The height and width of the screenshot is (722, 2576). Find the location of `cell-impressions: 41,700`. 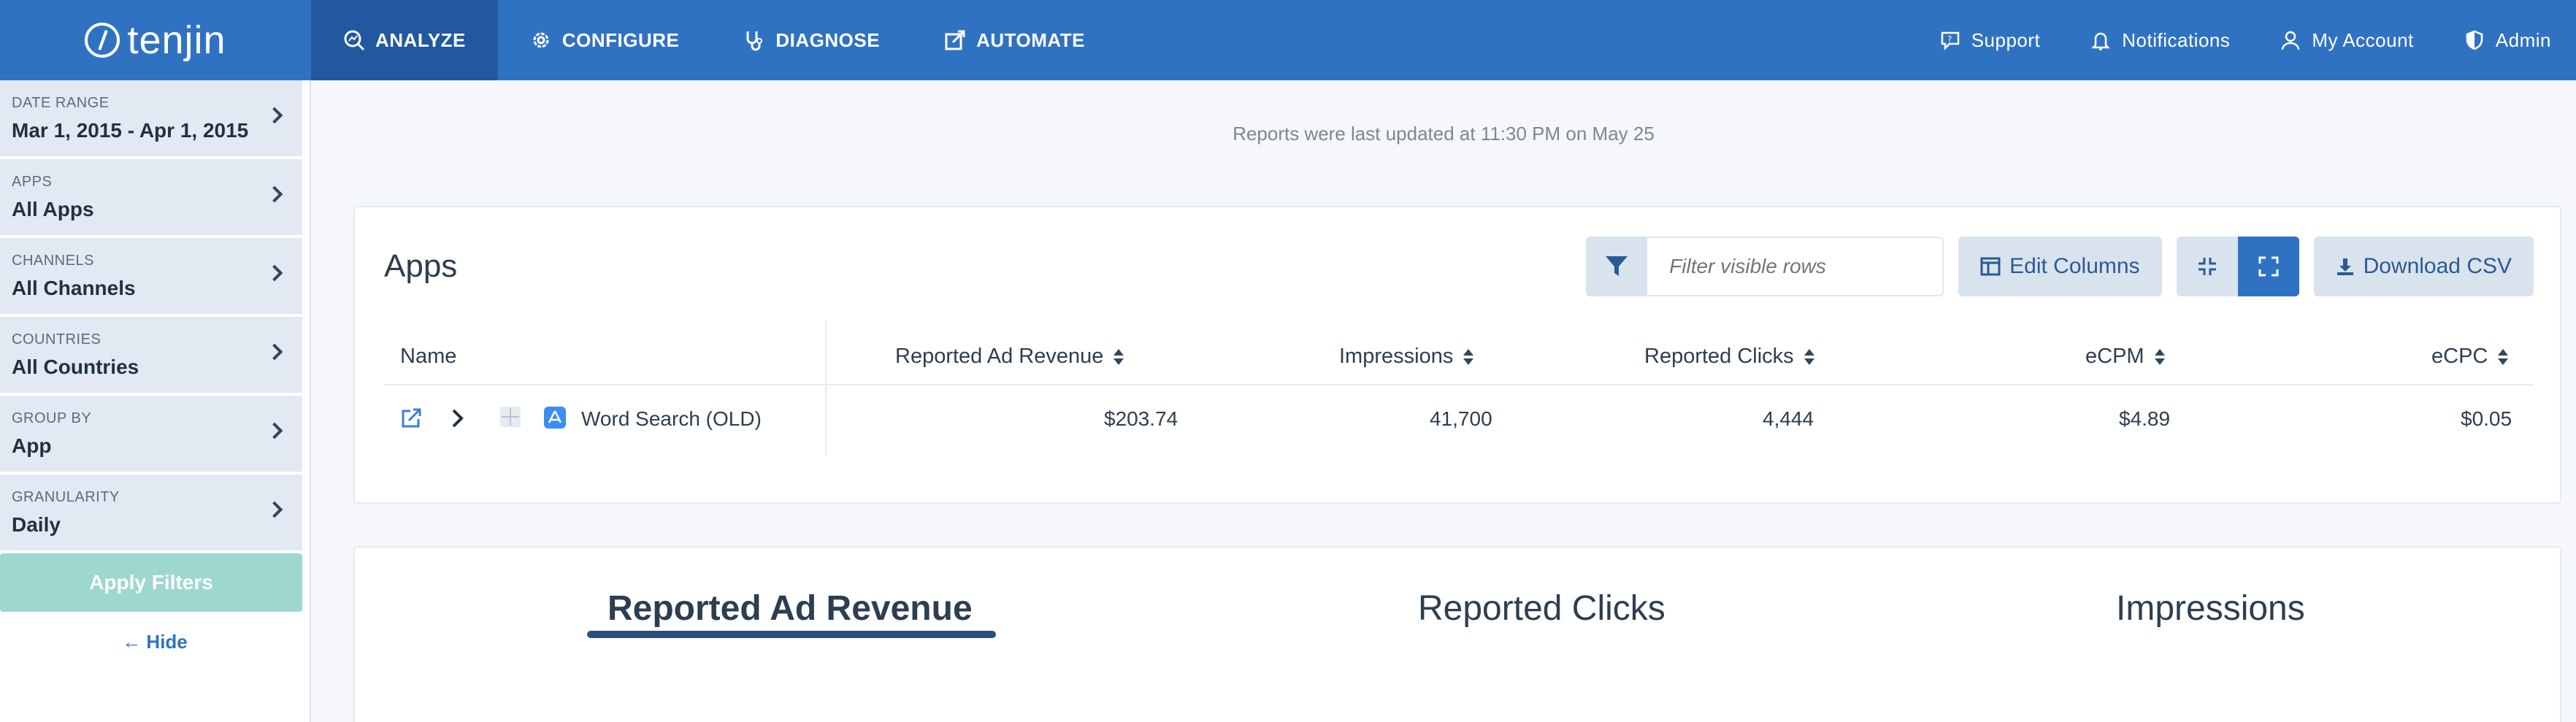

cell-impressions: 41,700 is located at coordinates (1461, 418).